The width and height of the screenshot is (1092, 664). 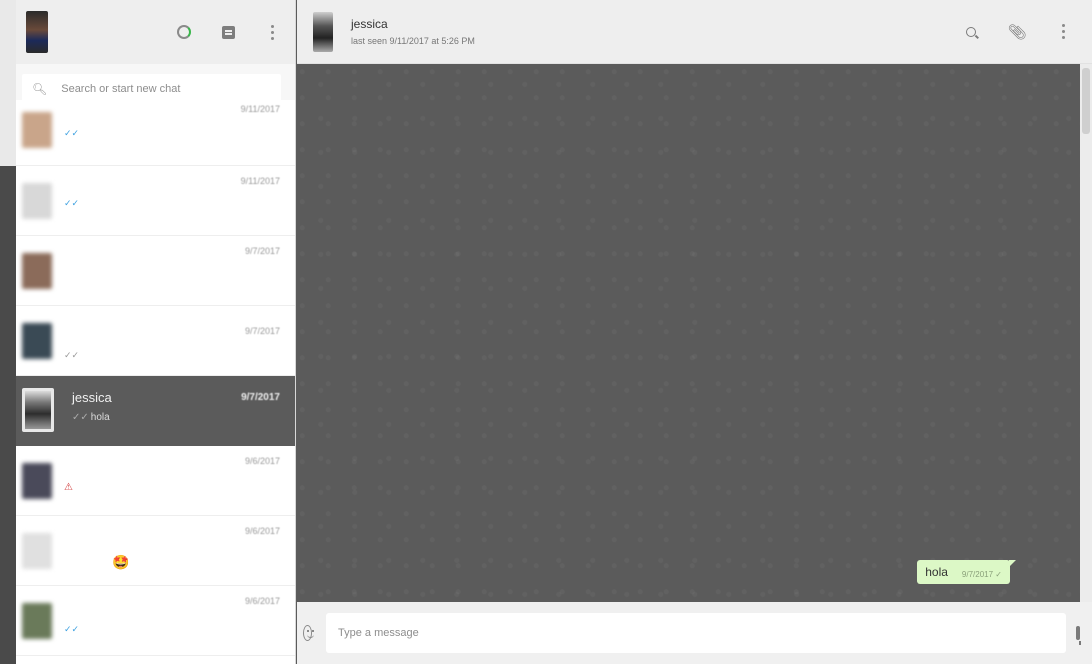 What do you see at coordinates (323, 31) in the screenshot?
I see `peer-avatar` at bounding box center [323, 31].